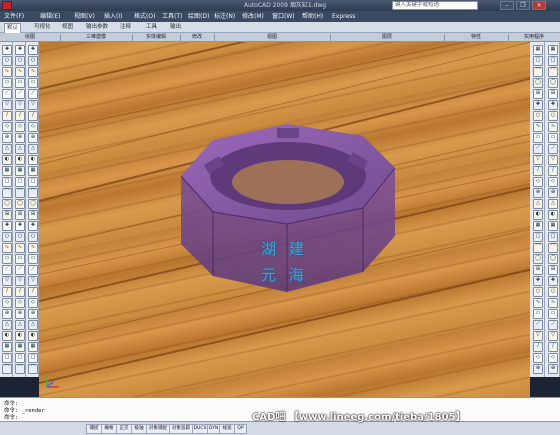 Image resolution: width=560 pixels, height=435 pixels. Describe the element at coordinates (283, 16) in the screenshot. I see `menu-window: 窗口(W)` at that location.